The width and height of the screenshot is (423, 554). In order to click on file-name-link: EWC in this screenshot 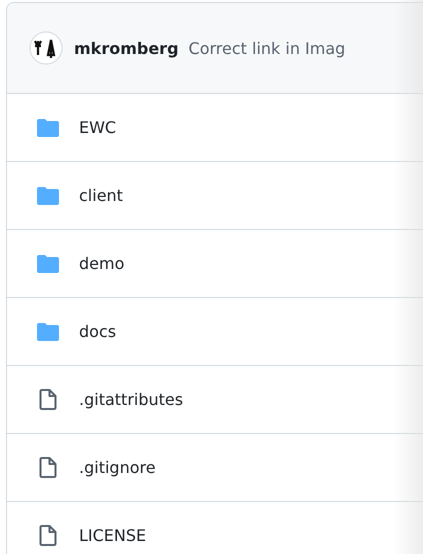, I will do `click(97, 127)`.